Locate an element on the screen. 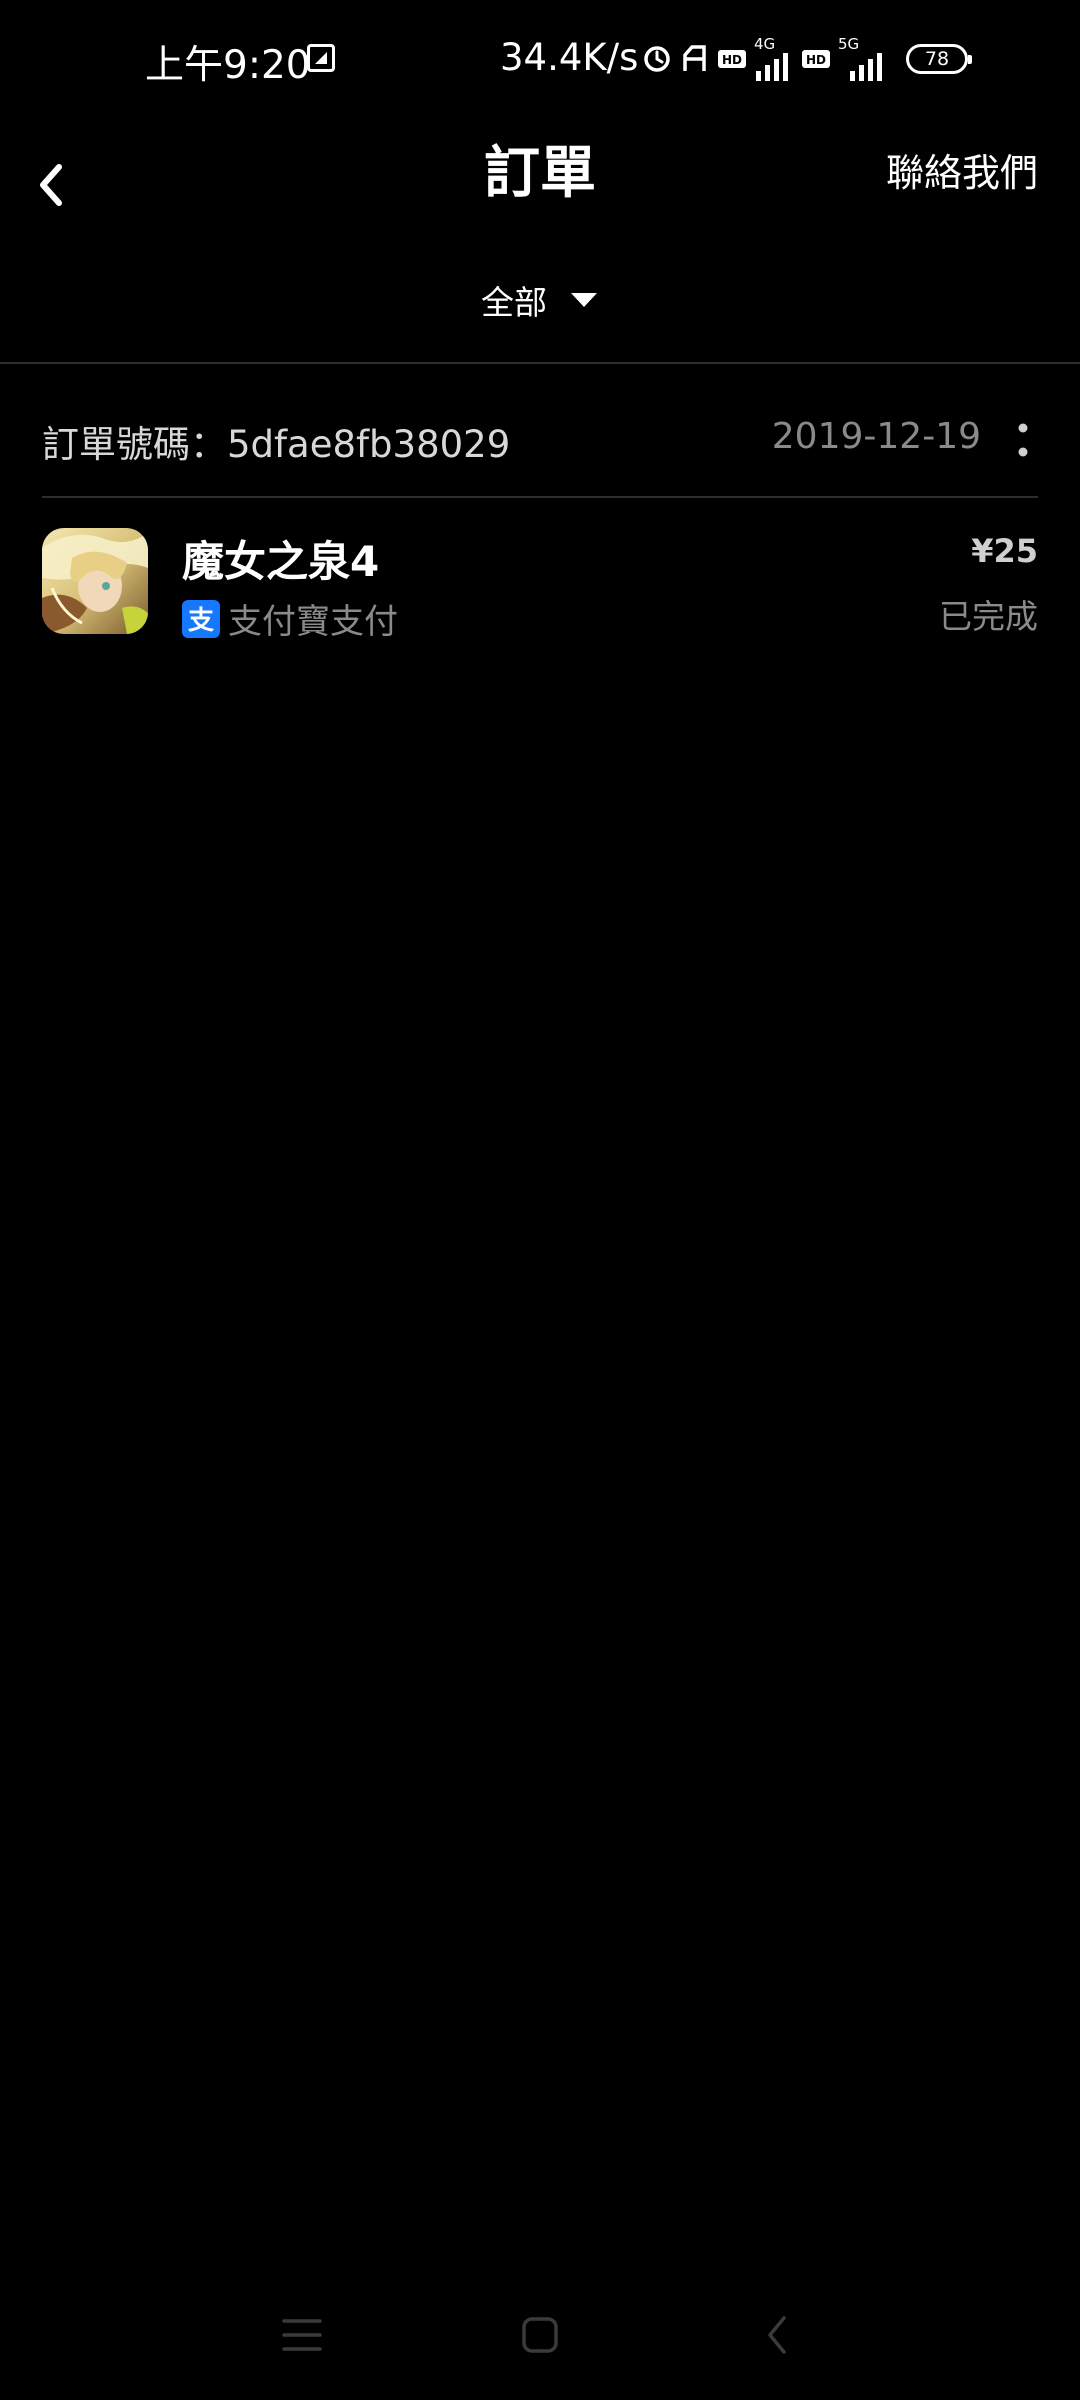  back-arrow-icon is located at coordinates (777, 2335).